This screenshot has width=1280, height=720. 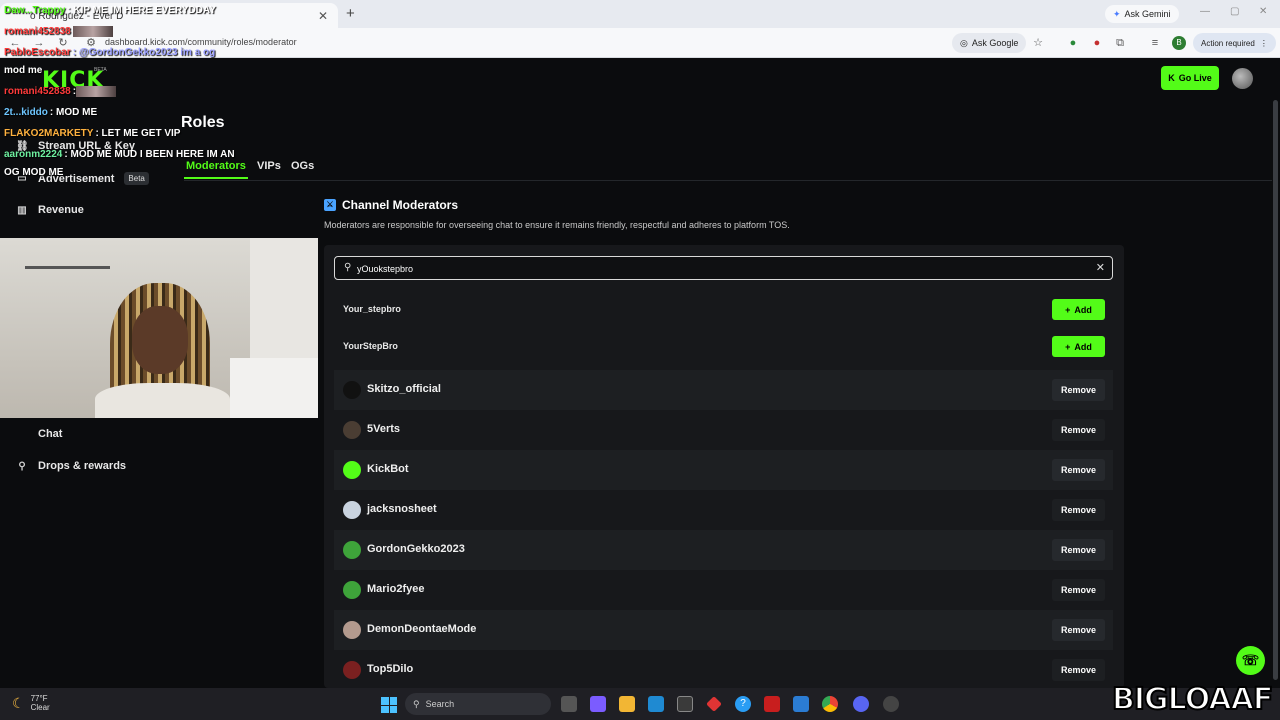 I want to click on chat-message: mod me, so click(x=23, y=70).